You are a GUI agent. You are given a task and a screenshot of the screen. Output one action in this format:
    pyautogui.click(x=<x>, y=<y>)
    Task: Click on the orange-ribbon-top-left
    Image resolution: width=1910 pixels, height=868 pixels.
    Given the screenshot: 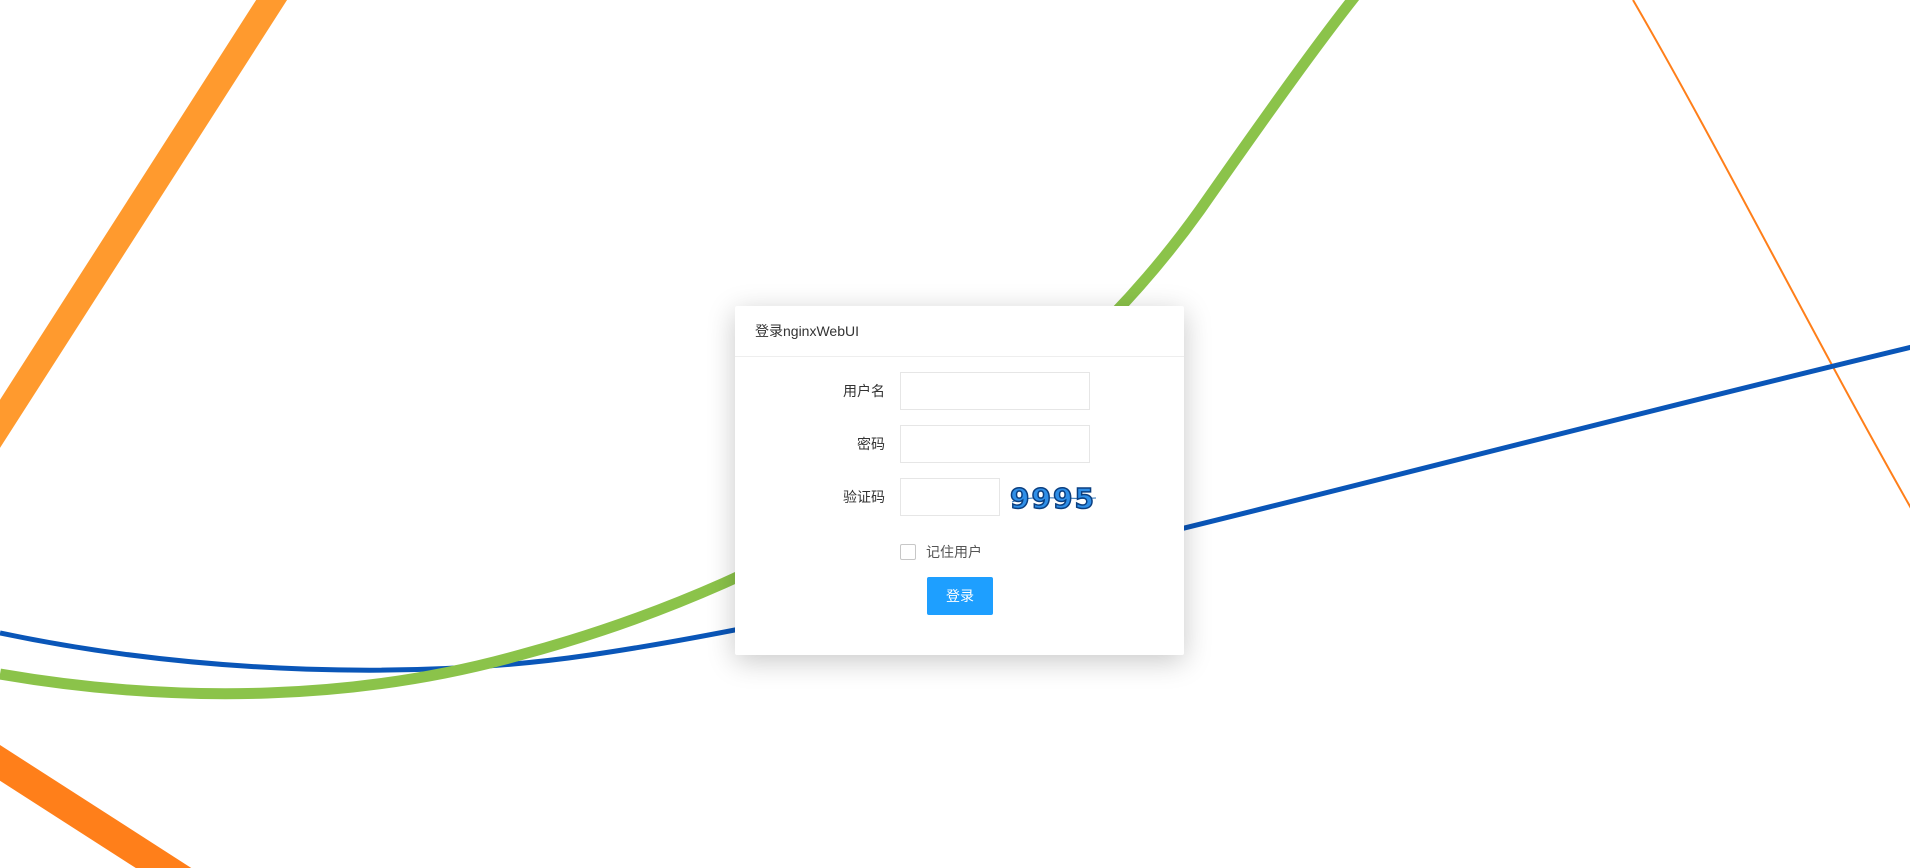 What is the action you would take?
    pyautogui.click(x=144, y=224)
    